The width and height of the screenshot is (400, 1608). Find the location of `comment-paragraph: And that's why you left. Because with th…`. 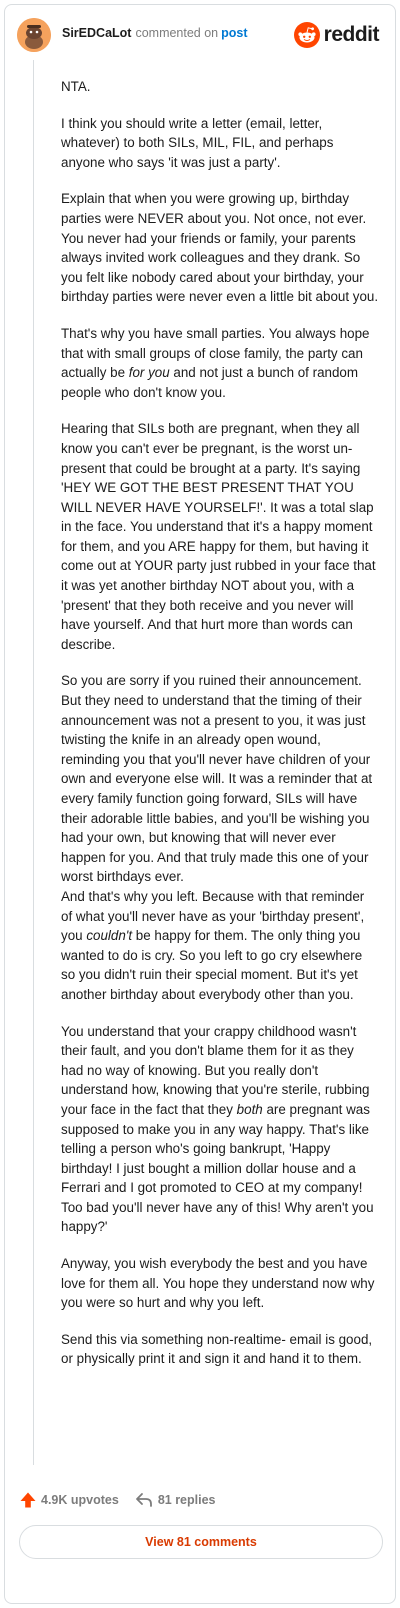

comment-paragraph: And that's why you left. Because with th… is located at coordinates (220, 946).